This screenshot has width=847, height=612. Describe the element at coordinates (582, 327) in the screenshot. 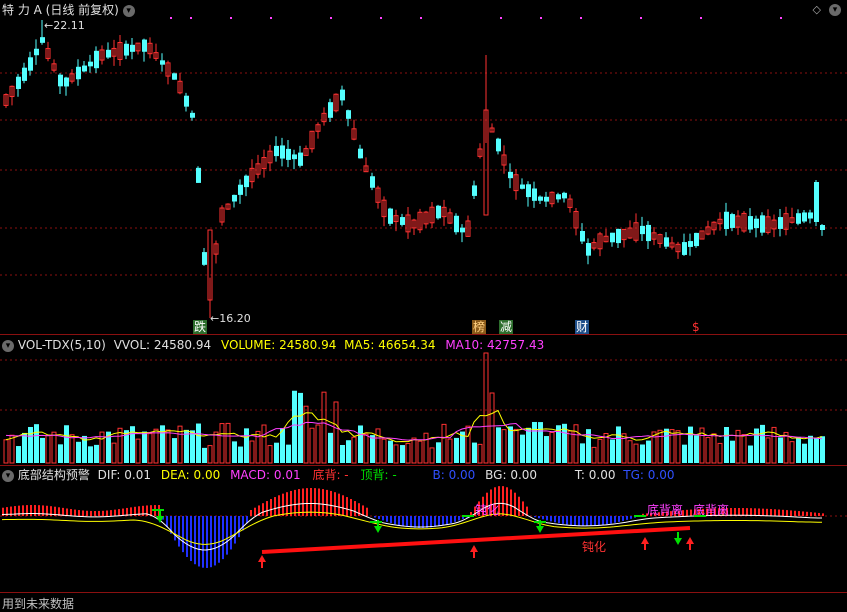

I see `event-marker-cai: 财` at that location.